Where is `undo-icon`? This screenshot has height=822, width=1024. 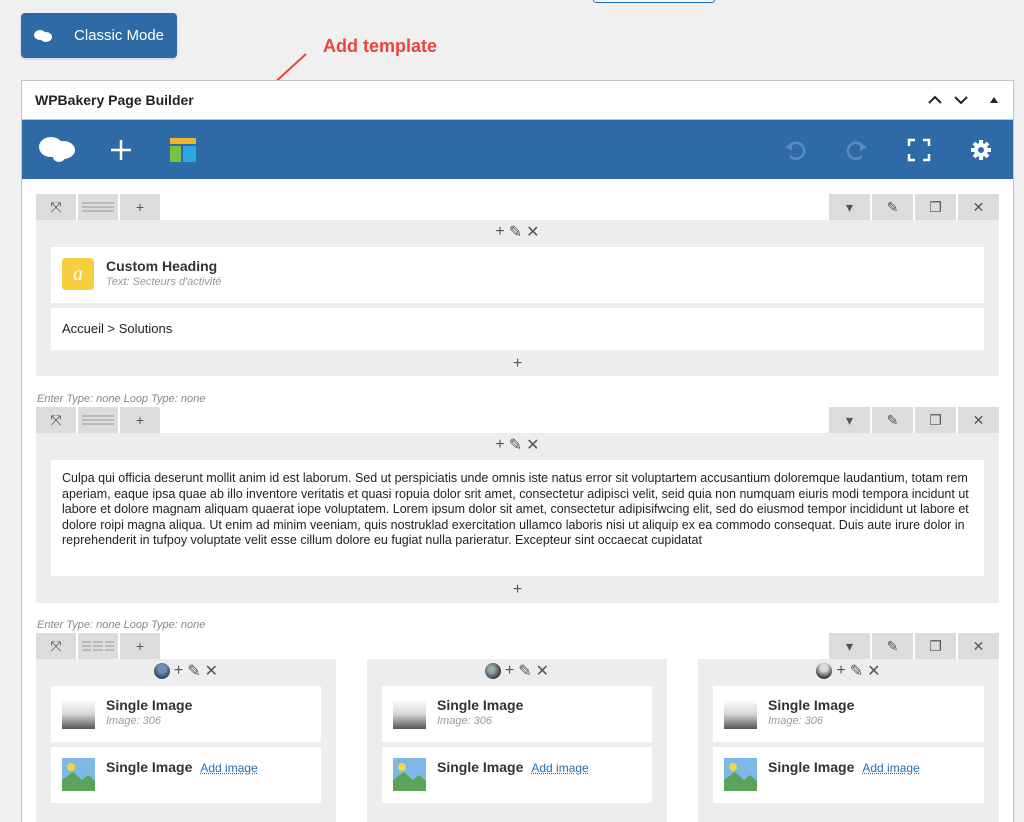
undo-icon is located at coordinates (795, 149).